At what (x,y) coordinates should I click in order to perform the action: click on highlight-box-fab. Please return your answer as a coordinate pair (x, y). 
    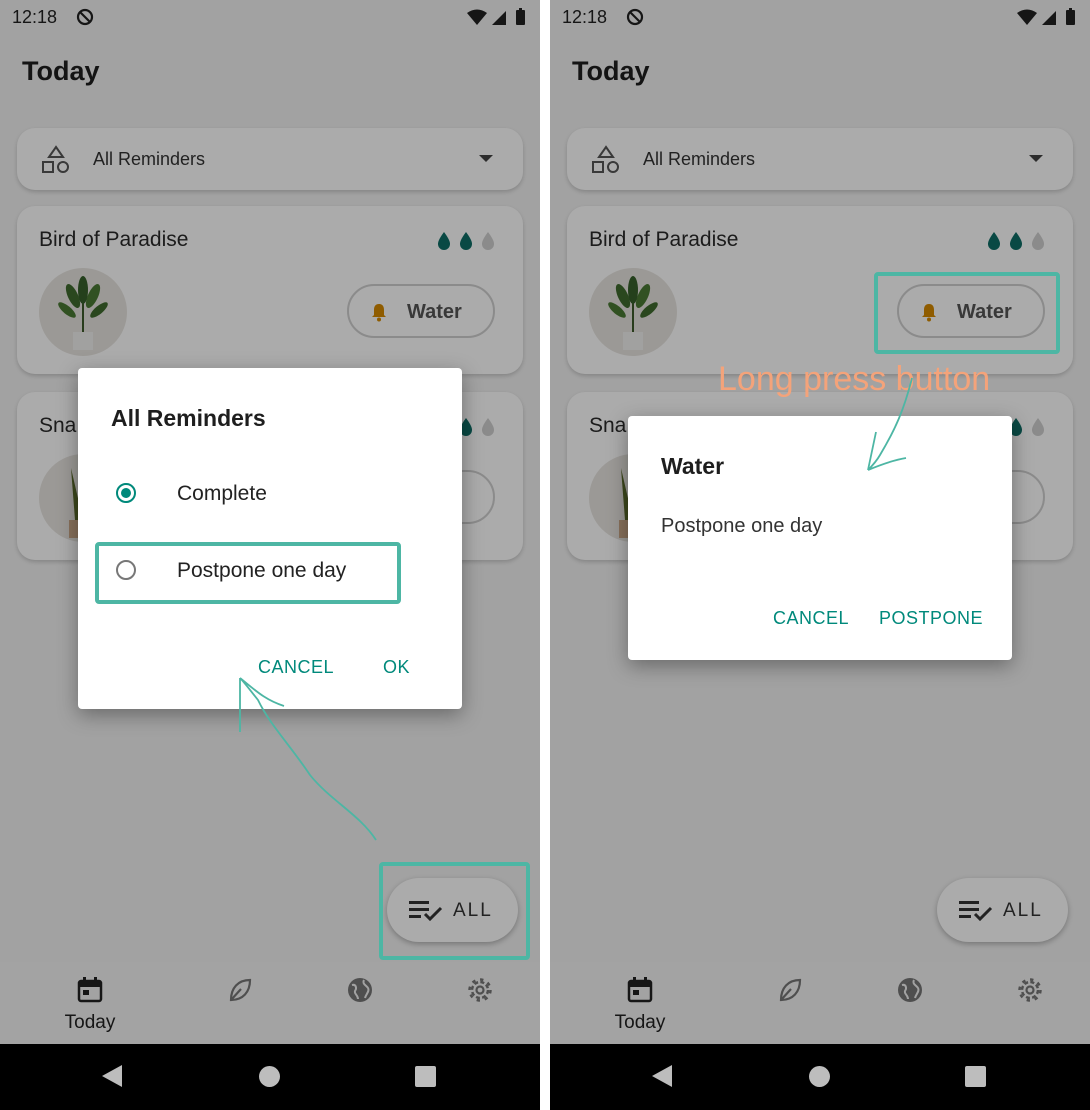
    Looking at the image, I should click on (454, 911).